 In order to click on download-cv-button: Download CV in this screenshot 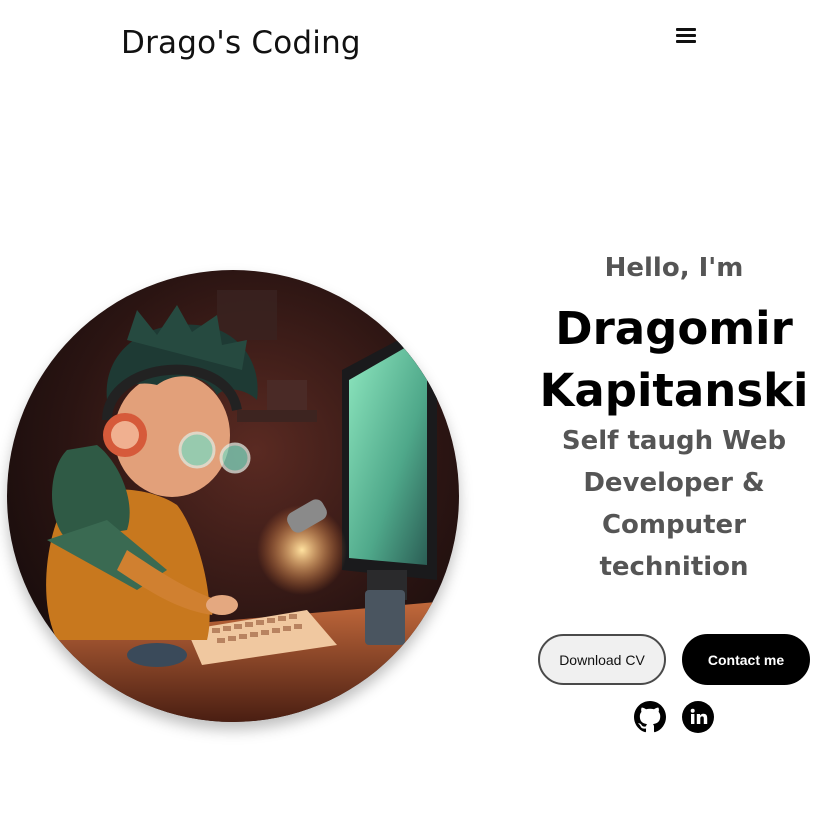, I will do `click(602, 659)`.